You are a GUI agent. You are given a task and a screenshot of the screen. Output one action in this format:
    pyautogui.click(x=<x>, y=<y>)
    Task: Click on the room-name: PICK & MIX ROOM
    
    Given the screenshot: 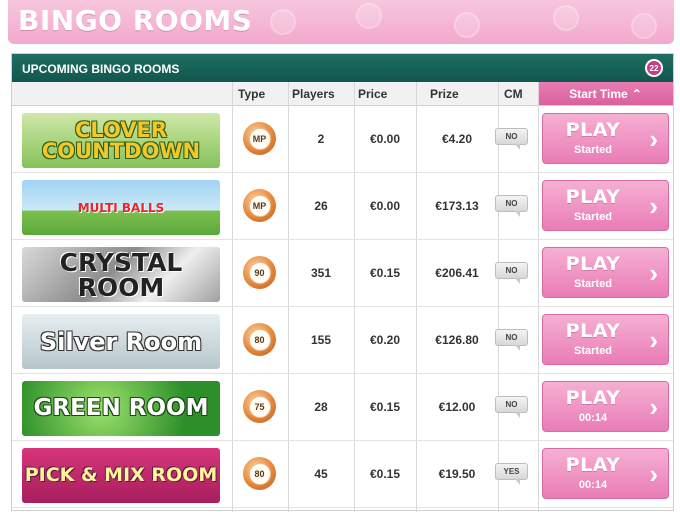 What is the action you would take?
    pyautogui.click(x=121, y=475)
    